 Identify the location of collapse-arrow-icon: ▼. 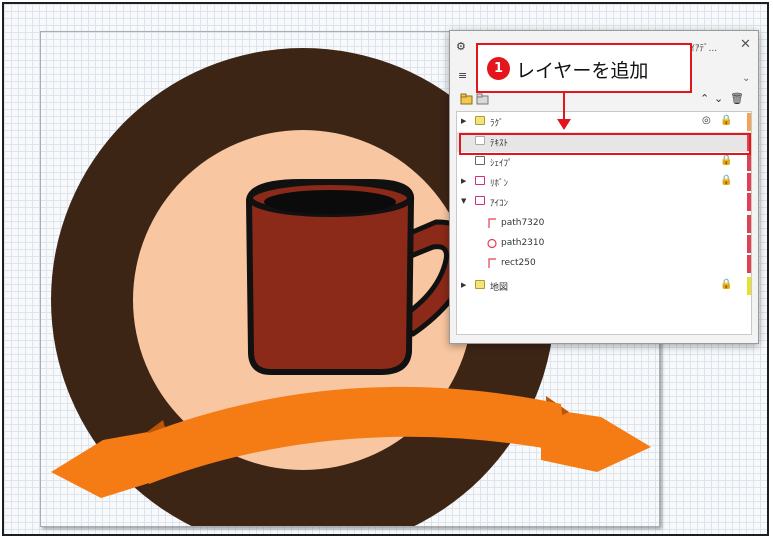
(463, 201).